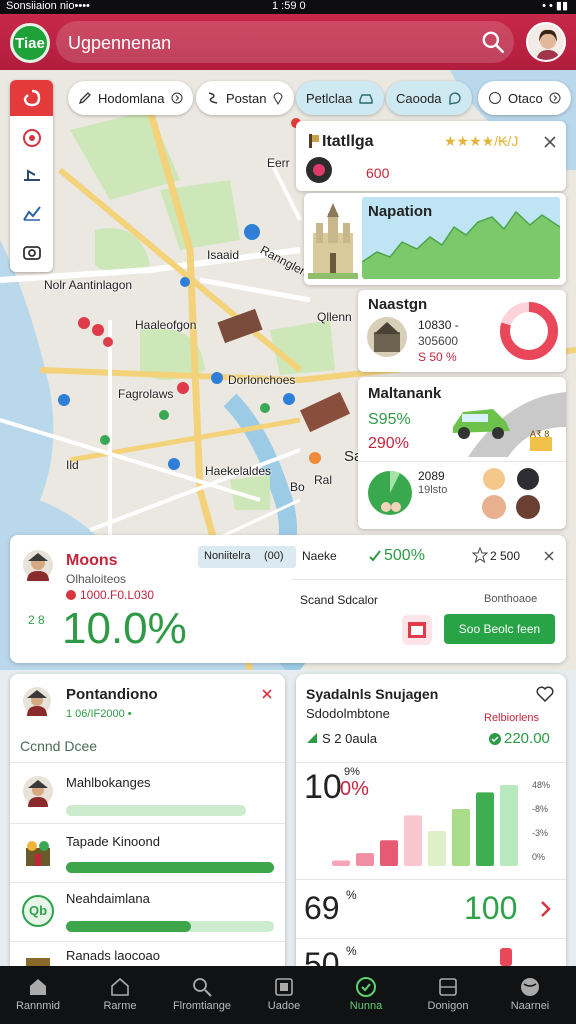 The width and height of the screenshot is (576, 1024). What do you see at coordinates (435, 239) in the screenshot?
I see `napation-card: Napation` at bounding box center [435, 239].